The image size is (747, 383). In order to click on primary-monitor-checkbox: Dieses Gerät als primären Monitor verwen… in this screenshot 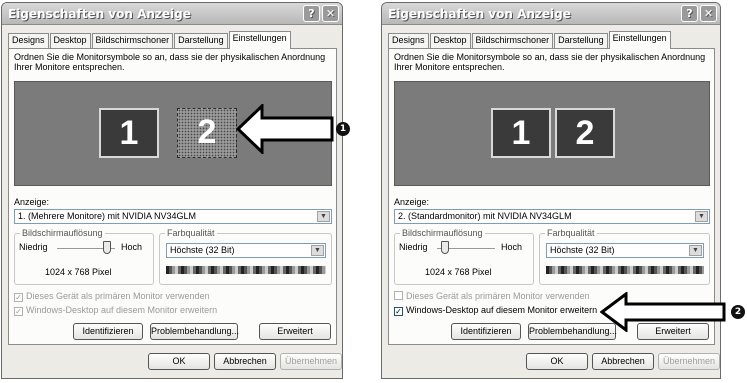, I will do `click(492, 296)`.